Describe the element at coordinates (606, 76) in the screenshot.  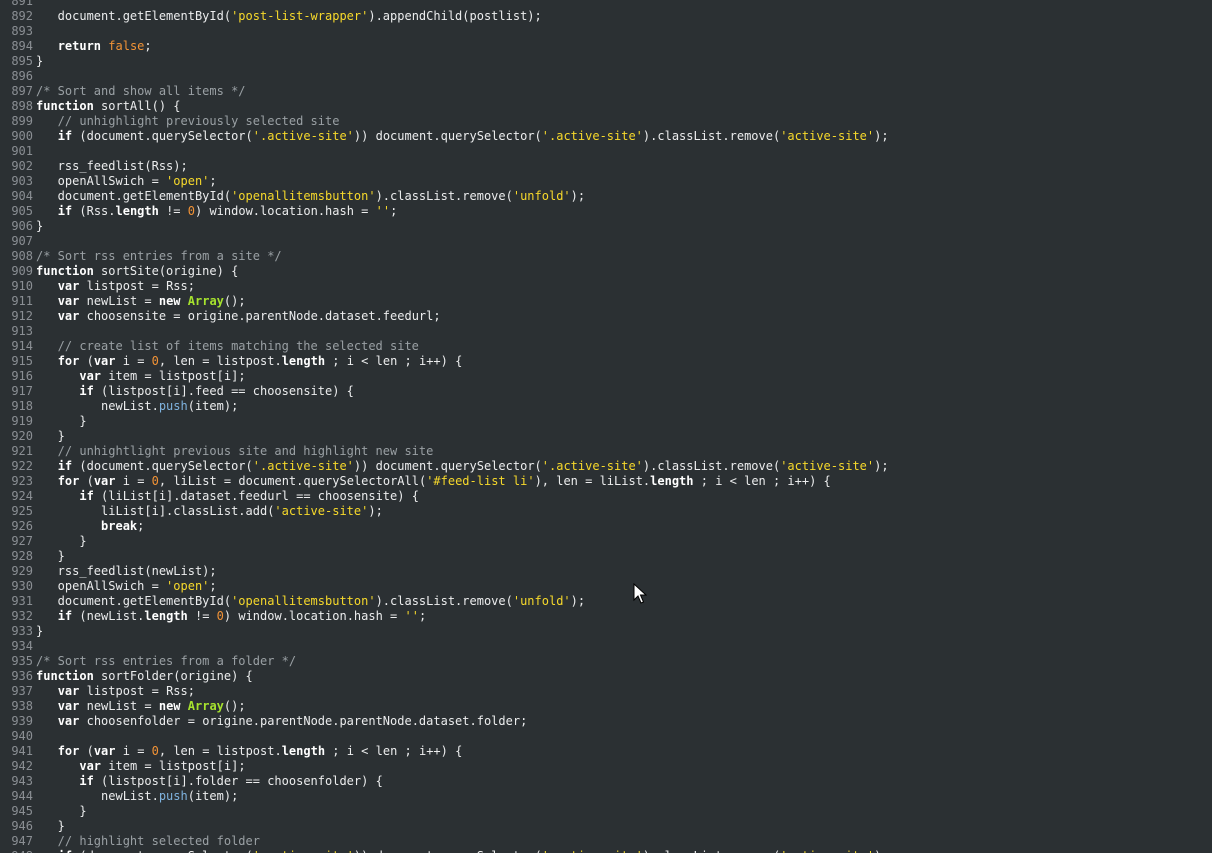
I see `code-line: 896` at that location.